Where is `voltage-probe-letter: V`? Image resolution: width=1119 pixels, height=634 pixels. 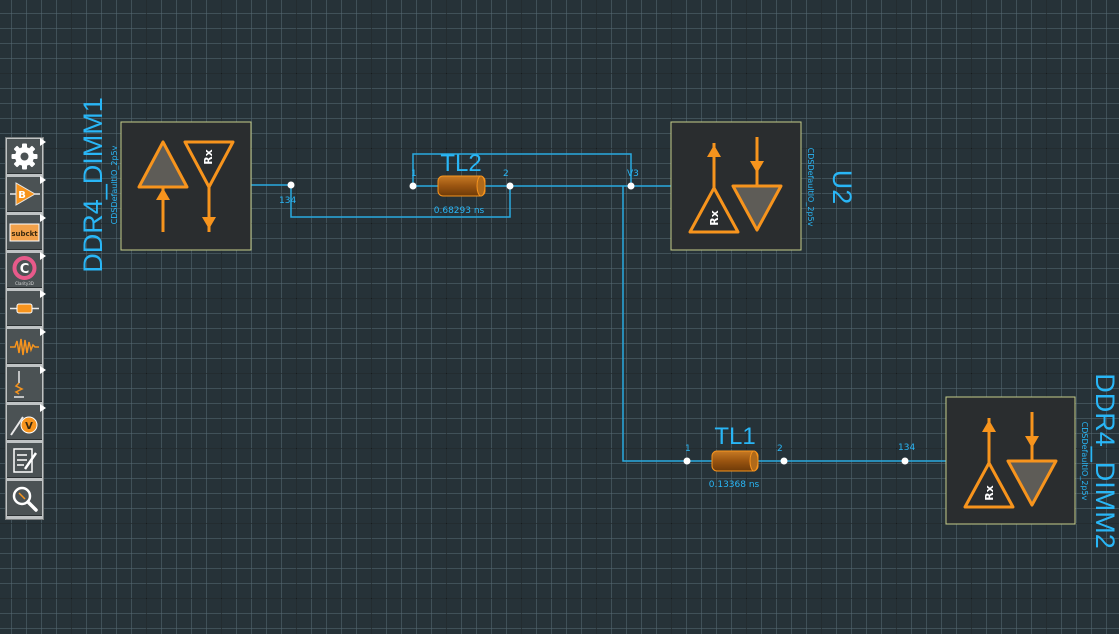 voltage-probe-letter: V is located at coordinates (29, 426).